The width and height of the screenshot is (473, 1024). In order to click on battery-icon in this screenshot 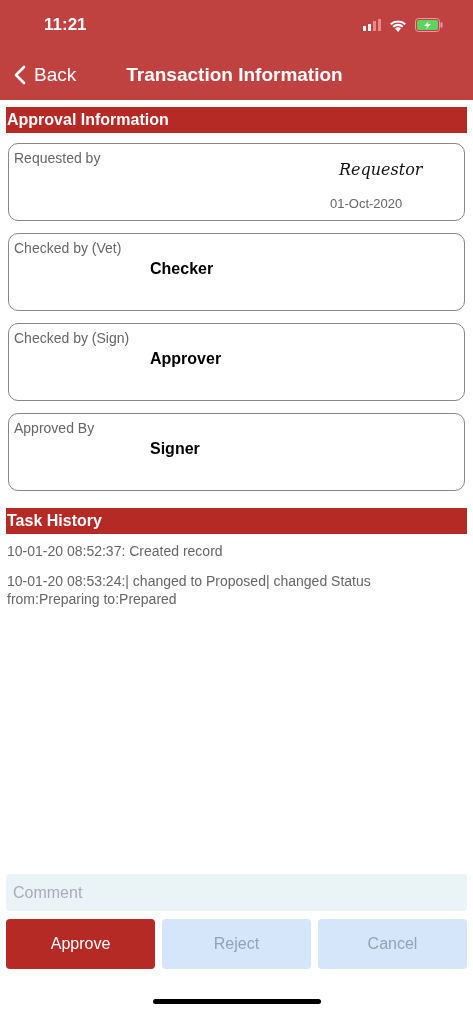, I will do `click(429, 25)`.